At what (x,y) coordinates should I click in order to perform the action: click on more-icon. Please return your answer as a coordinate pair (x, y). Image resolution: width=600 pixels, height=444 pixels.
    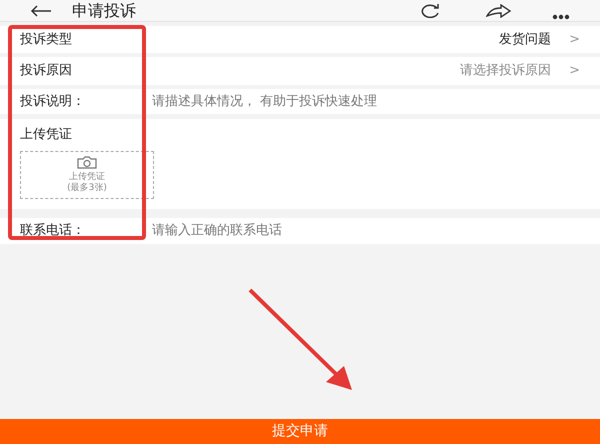
    Looking at the image, I should click on (561, 17).